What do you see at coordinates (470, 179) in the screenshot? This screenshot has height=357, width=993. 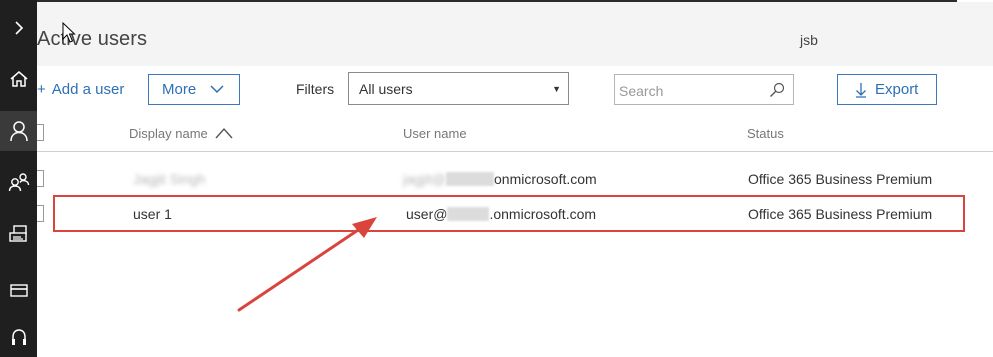 I see `redacted-domain-block` at bounding box center [470, 179].